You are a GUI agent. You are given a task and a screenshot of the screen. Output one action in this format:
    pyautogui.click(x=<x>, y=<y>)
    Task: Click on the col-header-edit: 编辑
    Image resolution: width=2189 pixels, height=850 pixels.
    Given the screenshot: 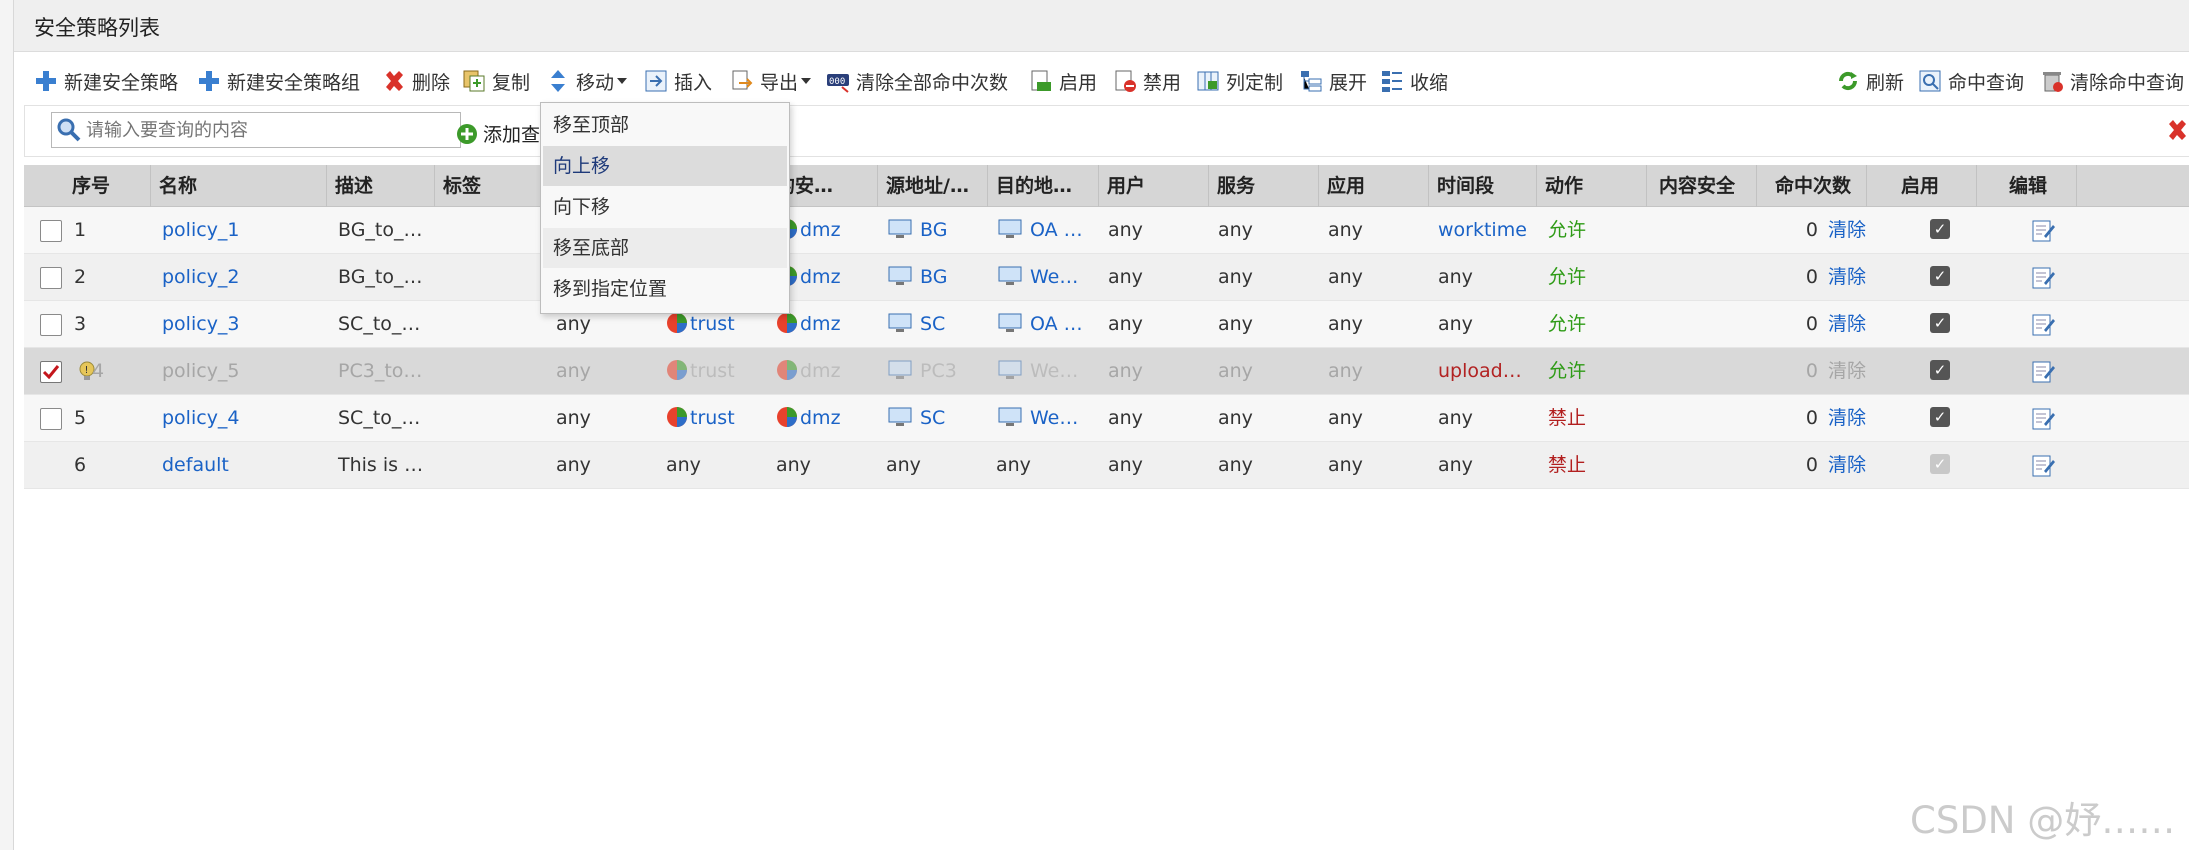 What is the action you would take?
    pyautogui.click(x=2027, y=186)
    